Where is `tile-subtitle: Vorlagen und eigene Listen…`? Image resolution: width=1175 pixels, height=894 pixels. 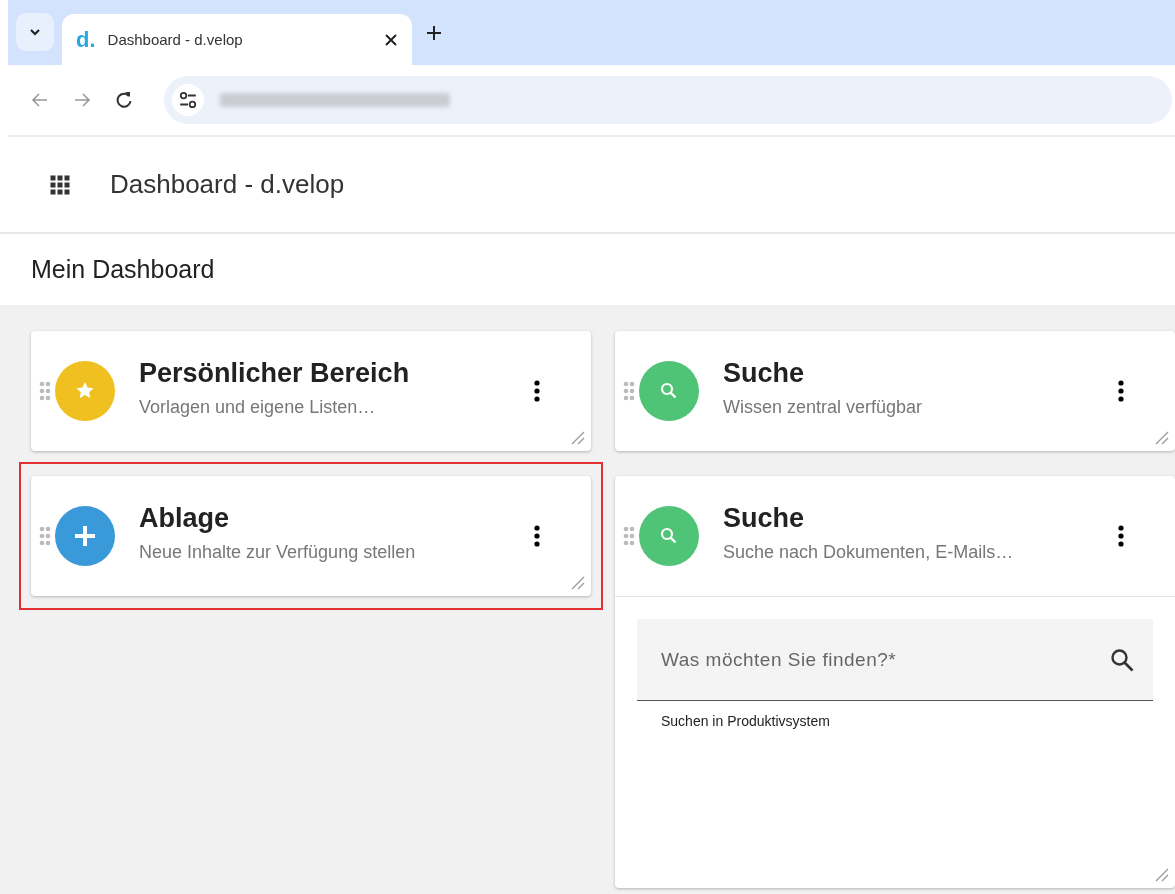
tile-subtitle: Vorlagen und eigene Listen… is located at coordinates (258, 407).